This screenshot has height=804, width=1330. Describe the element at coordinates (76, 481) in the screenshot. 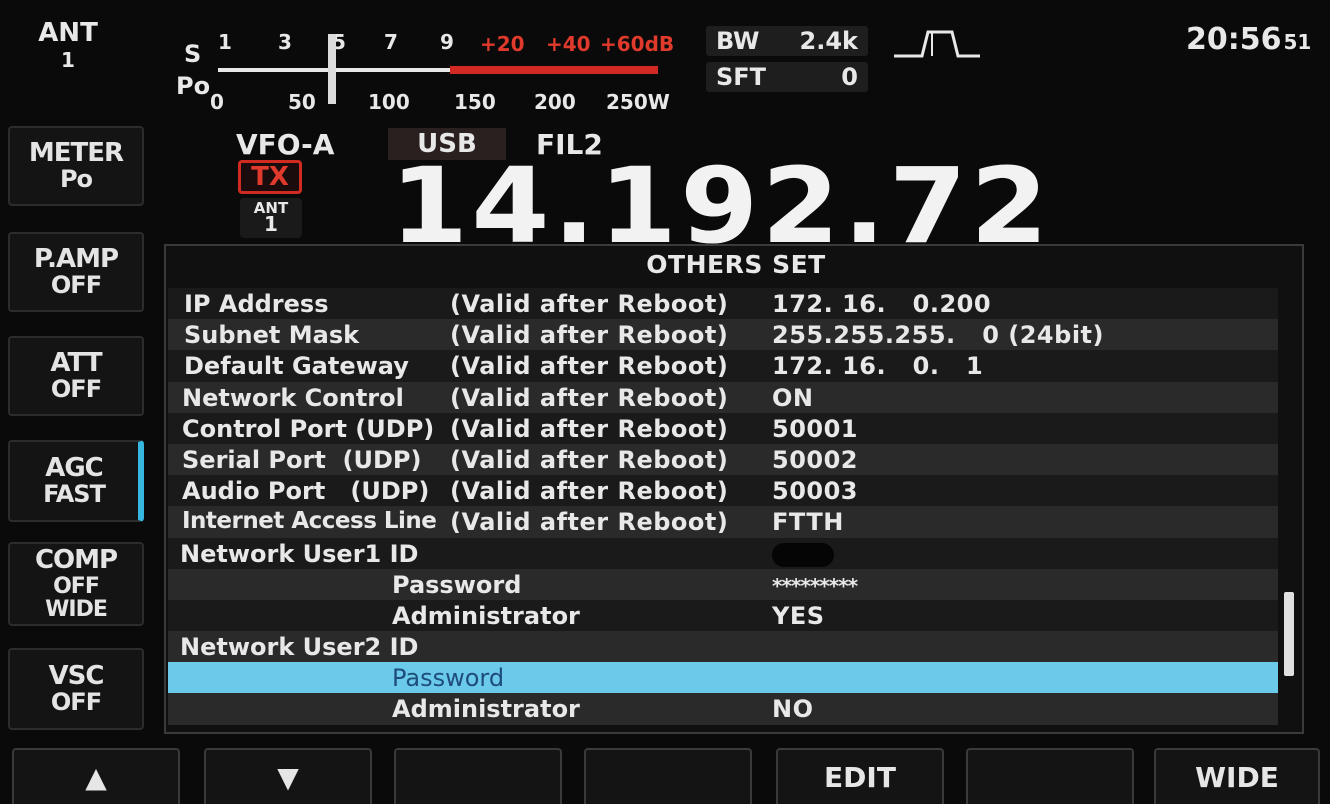

I see `agc-key: AGC FAST` at that location.